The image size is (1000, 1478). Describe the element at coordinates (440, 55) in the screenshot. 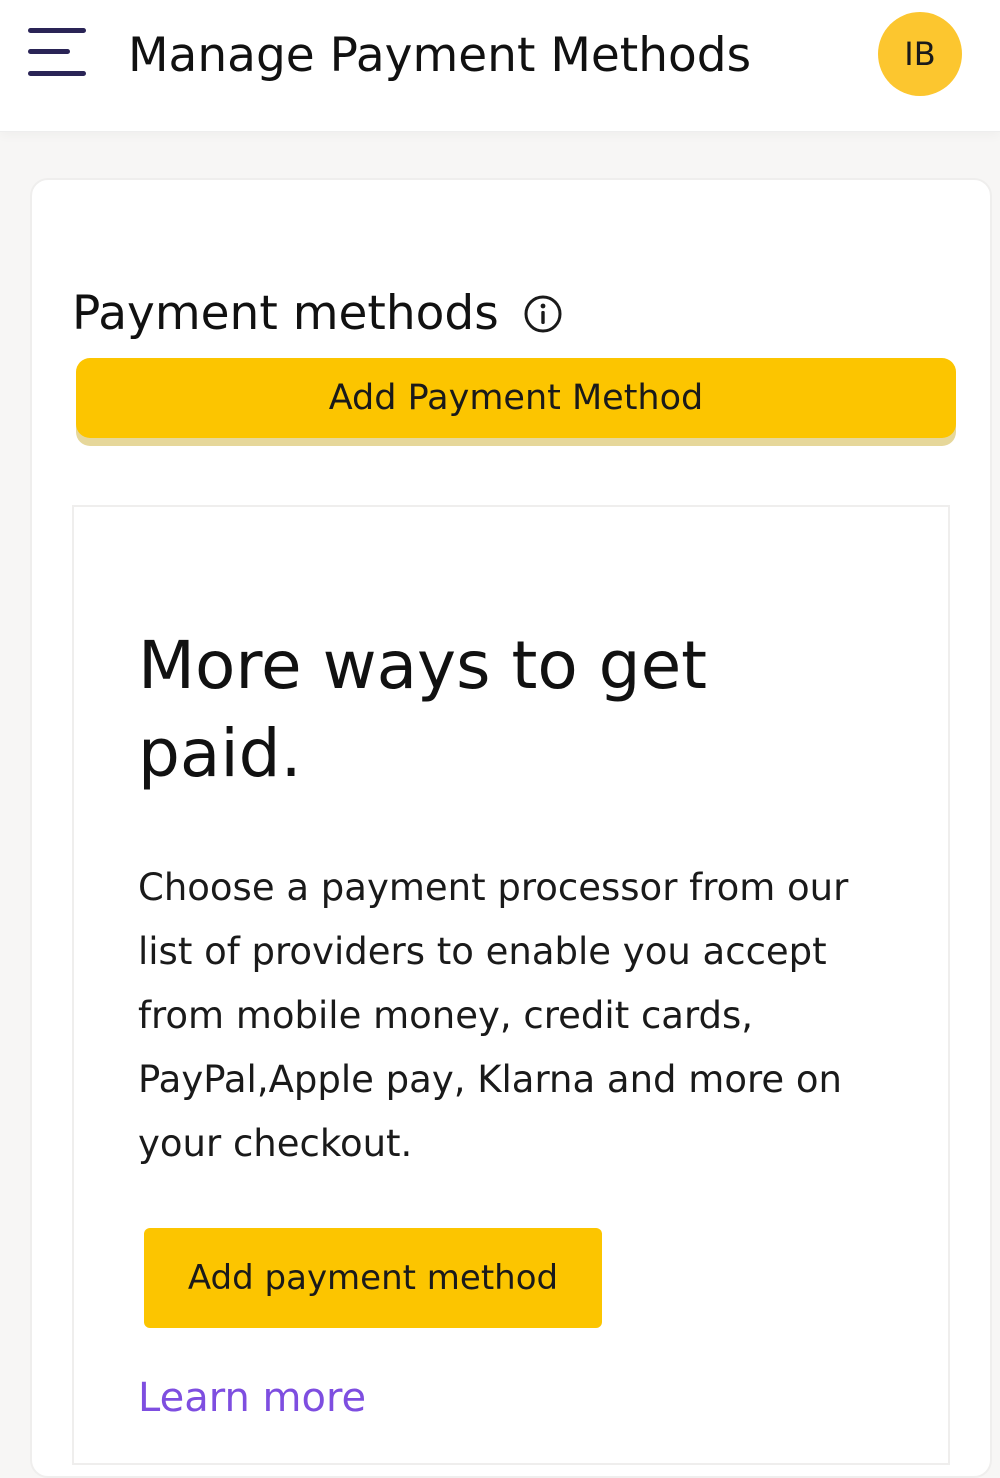

I see `page-title: Manage Payment Methods` at that location.